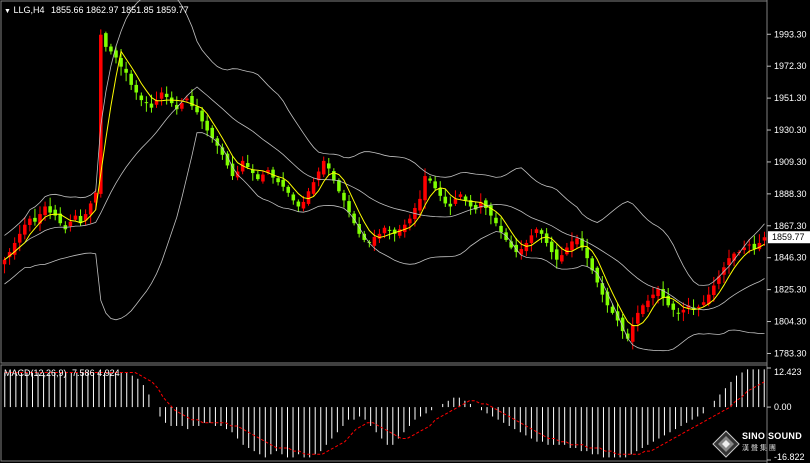 This screenshot has width=810, height=463. I want to click on price-tick-label: 1993.30, so click(790, 34).